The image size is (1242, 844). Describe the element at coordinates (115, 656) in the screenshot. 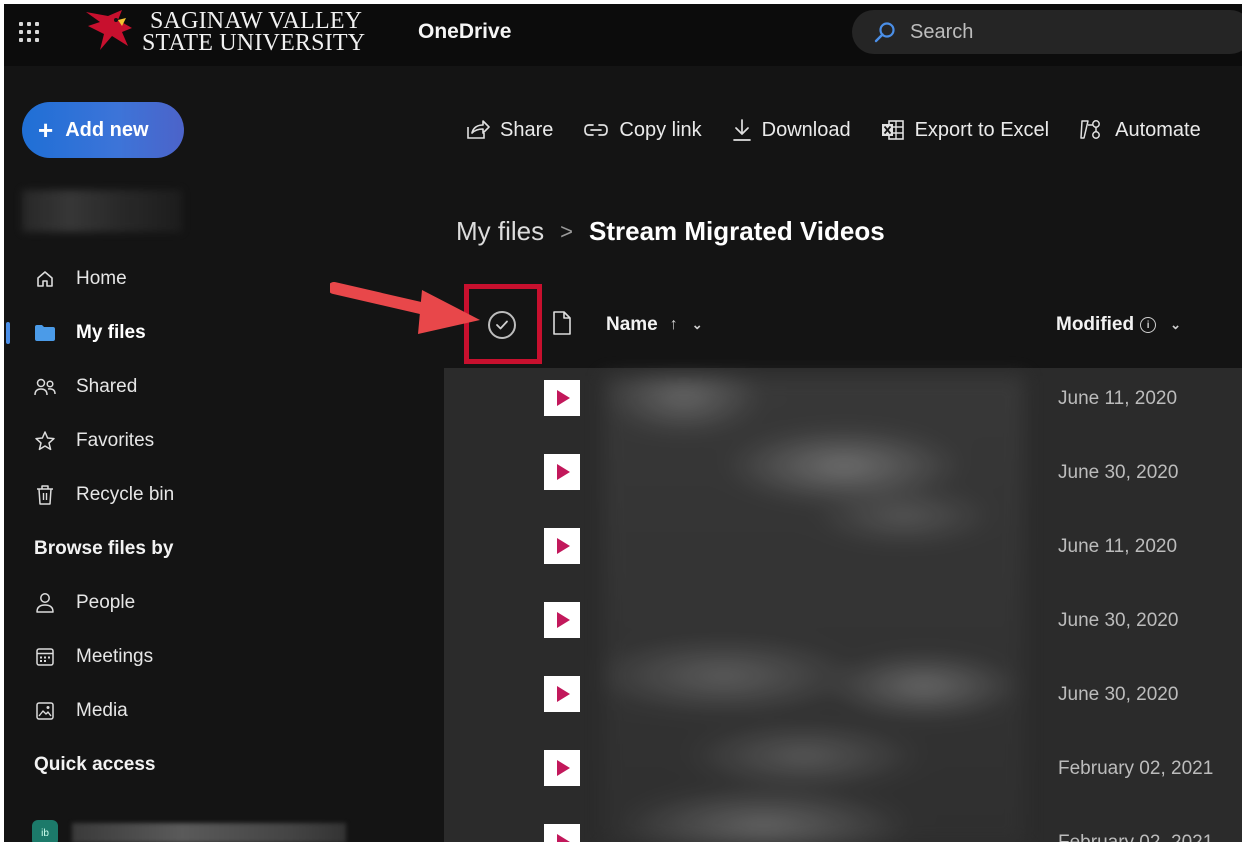

I see `sidebar-item-label: Meetings` at that location.